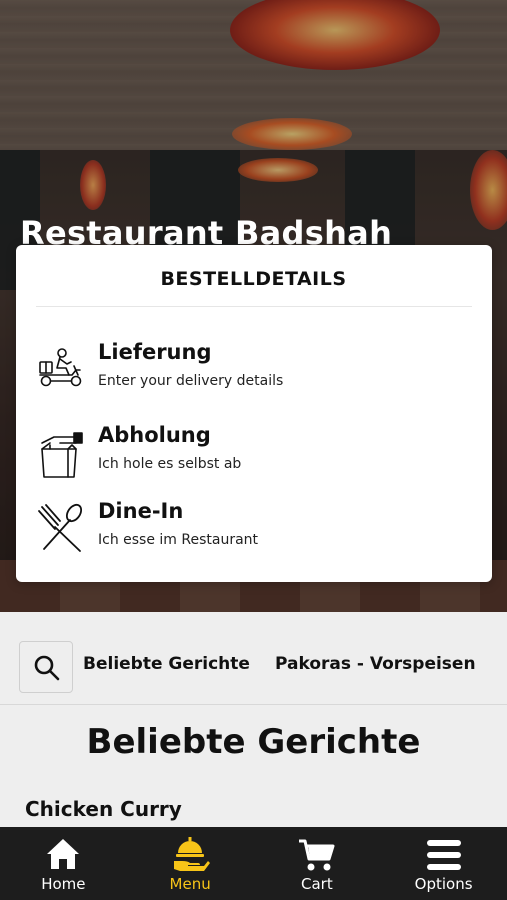 The image size is (507, 900). I want to click on delivery-option: Lieferung Enter your delivery details, so click(256, 373).